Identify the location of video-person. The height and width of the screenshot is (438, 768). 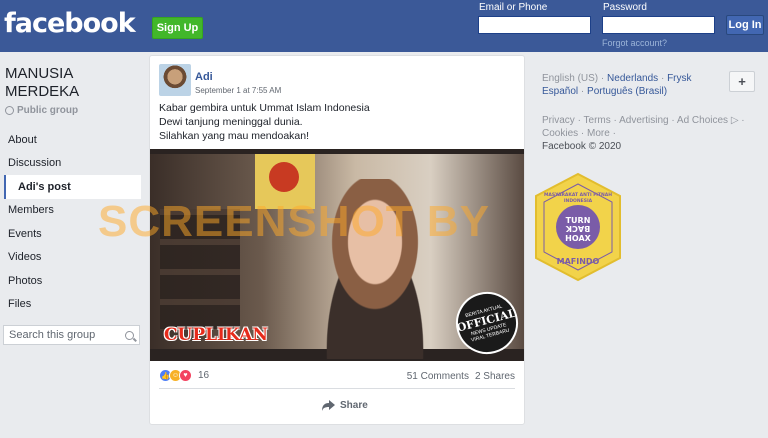
(375, 269).